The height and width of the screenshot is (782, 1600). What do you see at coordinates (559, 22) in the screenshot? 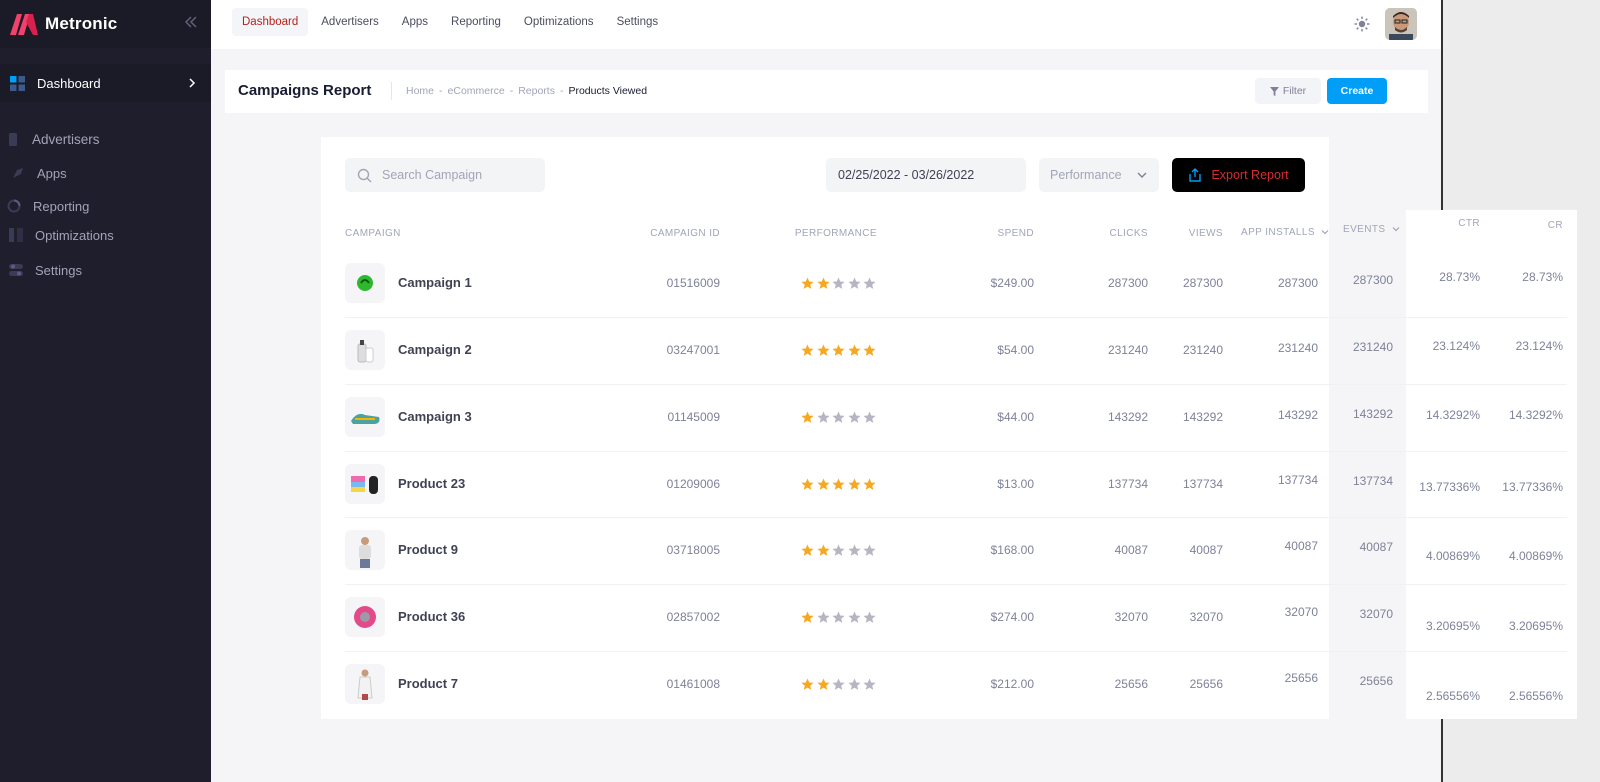
I see `tab-optimizations: Optimizations` at bounding box center [559, 22].